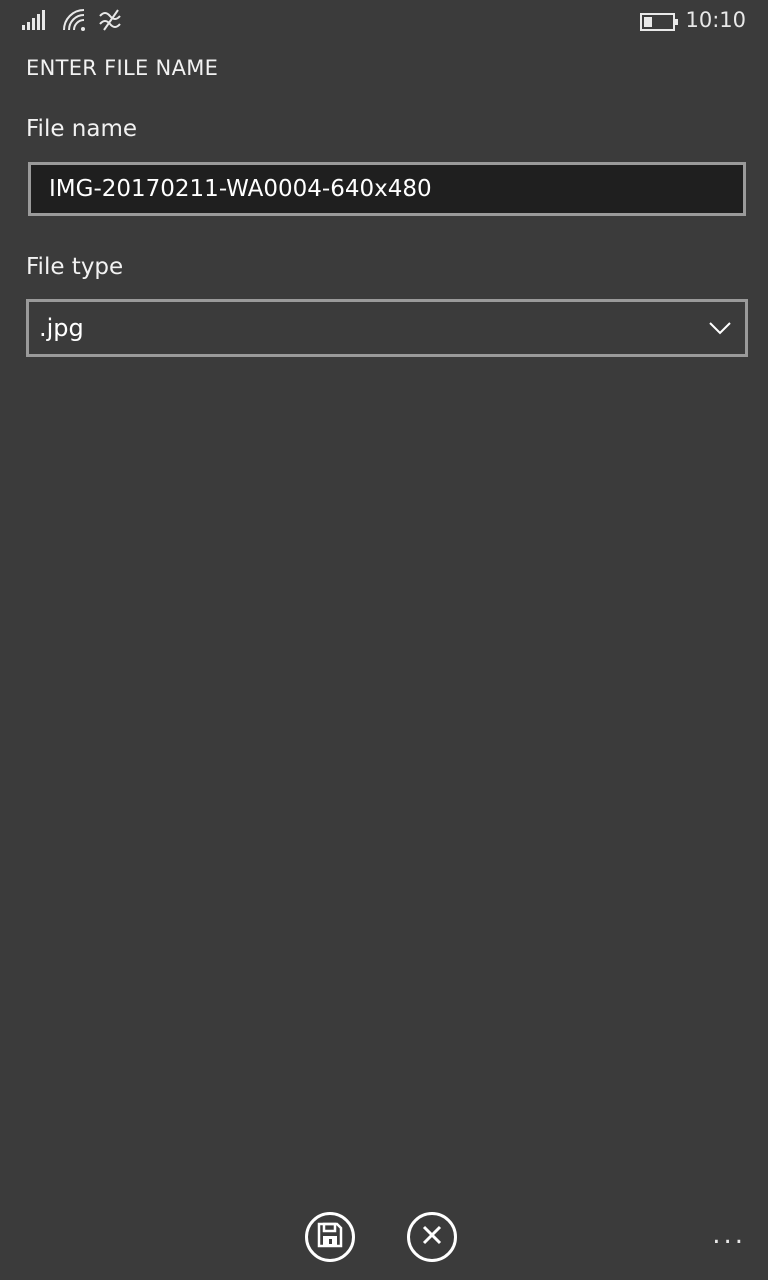 The height and width of the screenshot is (1280, 768). What do you see at coordinates (660, 24) in the screenshot?
I see `battery-icon` at bounding box center [660, 24].